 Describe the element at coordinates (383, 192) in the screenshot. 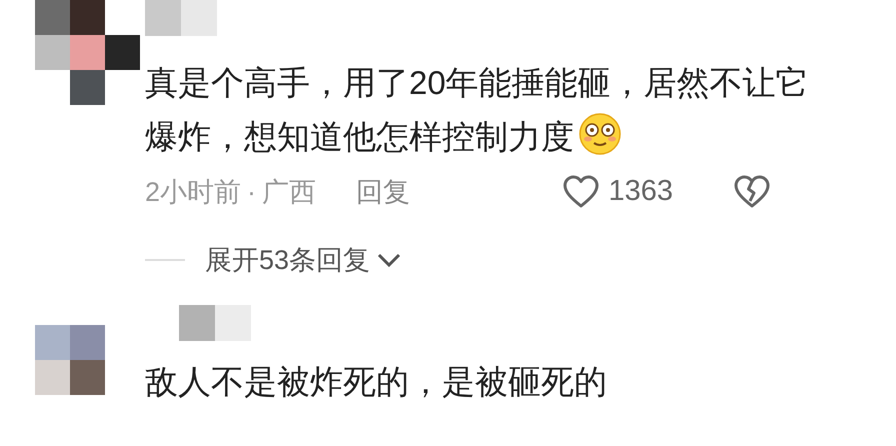

I see `reply-button: 回复` at that location.